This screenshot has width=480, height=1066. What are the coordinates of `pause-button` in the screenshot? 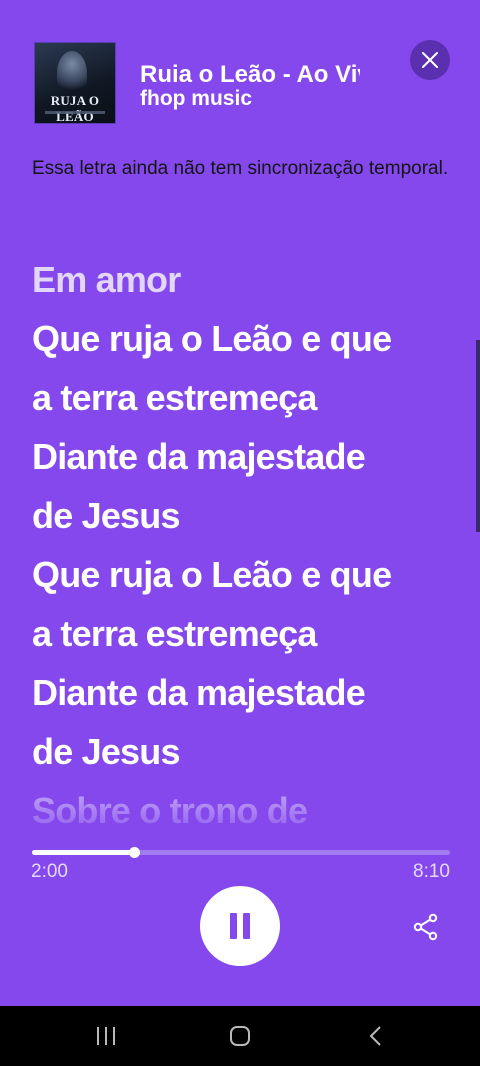 It's located at (240, 926).